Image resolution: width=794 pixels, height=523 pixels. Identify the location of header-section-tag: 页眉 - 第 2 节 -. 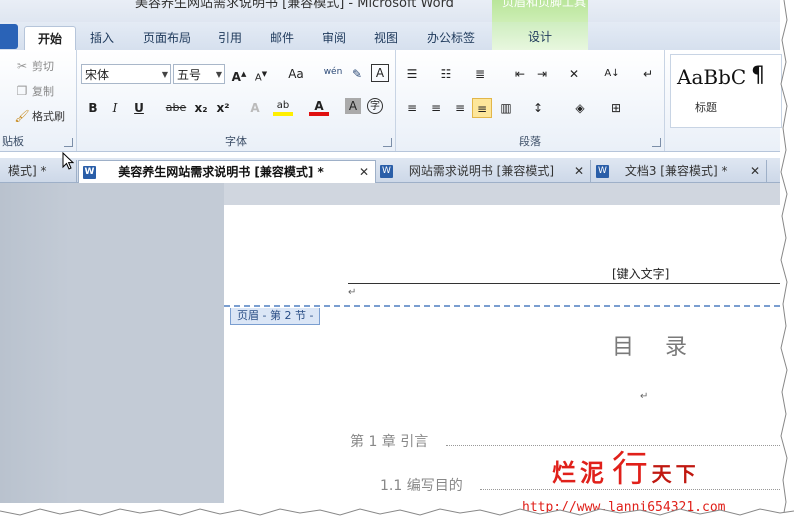
(275, 316).